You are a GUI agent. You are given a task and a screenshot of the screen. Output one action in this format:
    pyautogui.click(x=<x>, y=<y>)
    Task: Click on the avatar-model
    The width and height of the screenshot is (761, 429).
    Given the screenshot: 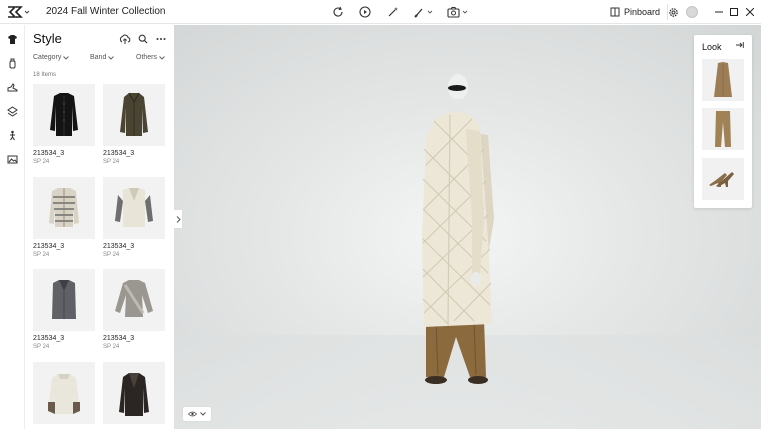 What is the action you would take?
    pyautogui.click(x=458, y=229)
    